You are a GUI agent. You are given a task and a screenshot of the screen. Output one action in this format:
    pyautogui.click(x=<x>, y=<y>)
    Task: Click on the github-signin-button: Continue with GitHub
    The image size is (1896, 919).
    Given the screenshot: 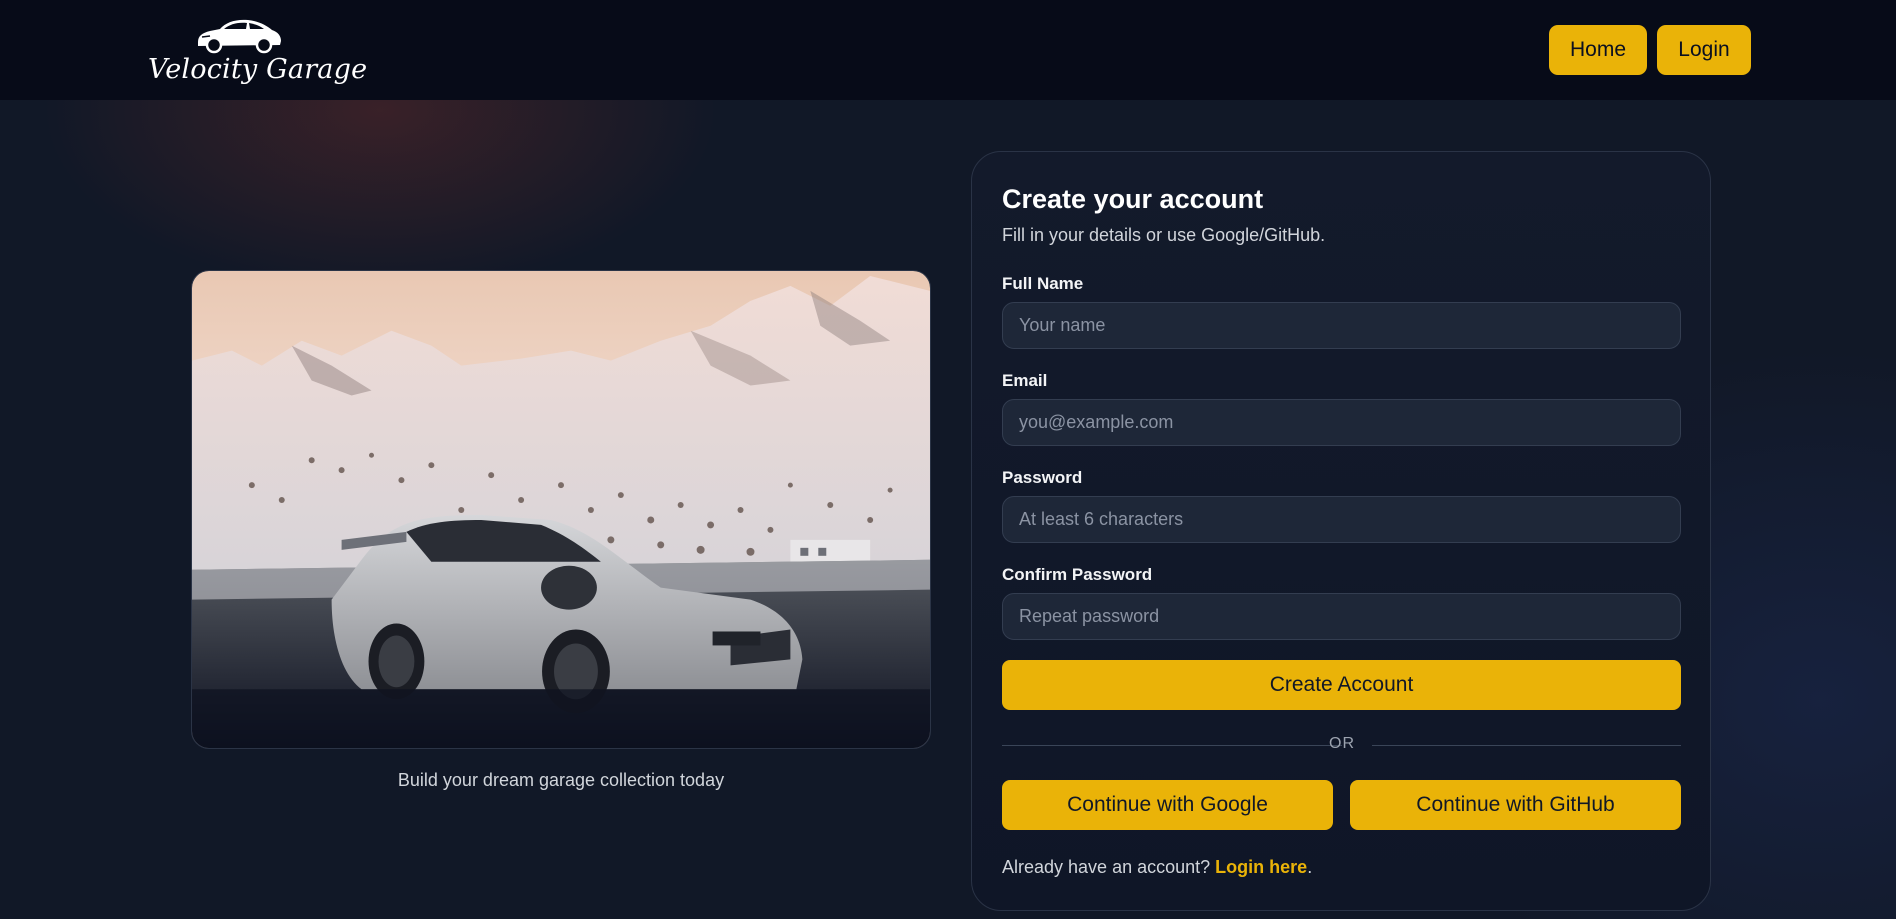 What is the action you would take?
    pyautogui.click(x=1515, y=805)
    